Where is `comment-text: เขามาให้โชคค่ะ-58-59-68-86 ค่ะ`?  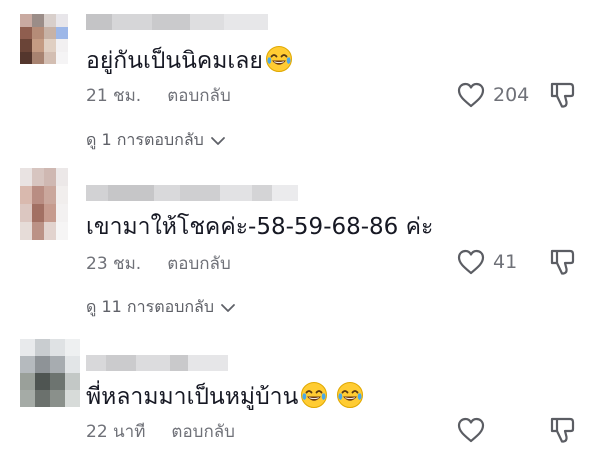
comment-text: เขามาให้โชคค่ะ-58-59-68-86 ค่ะ is located at coordinates (259, 227).